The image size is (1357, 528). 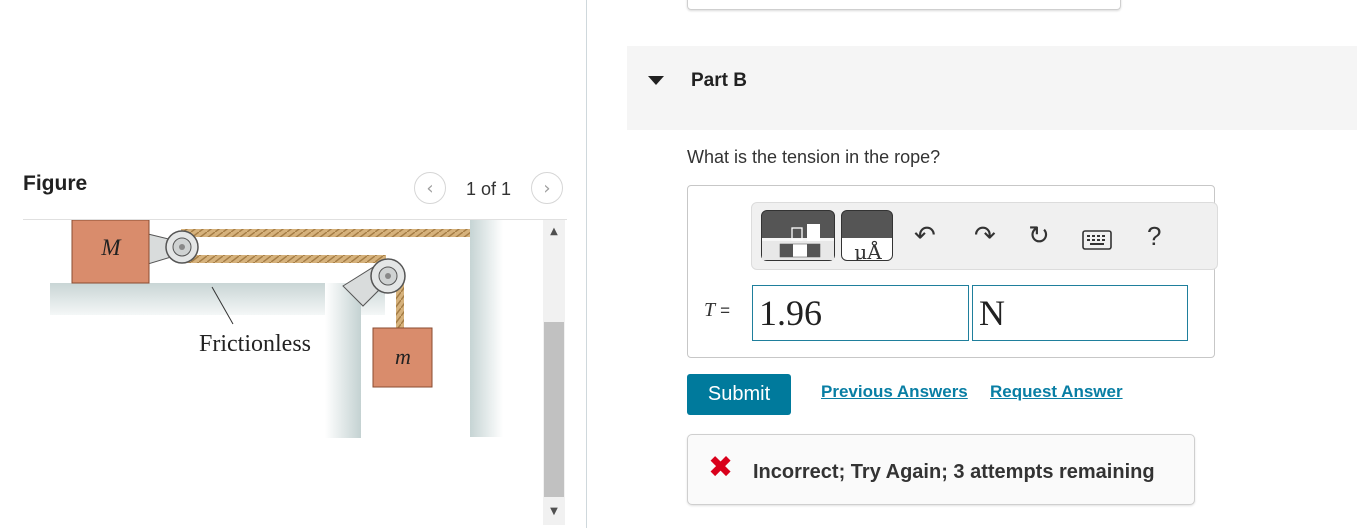 What do you see at coordinates (867, 235) in the screenshot?
I see `units-button: μÅ` at bounding box center [867, 235].